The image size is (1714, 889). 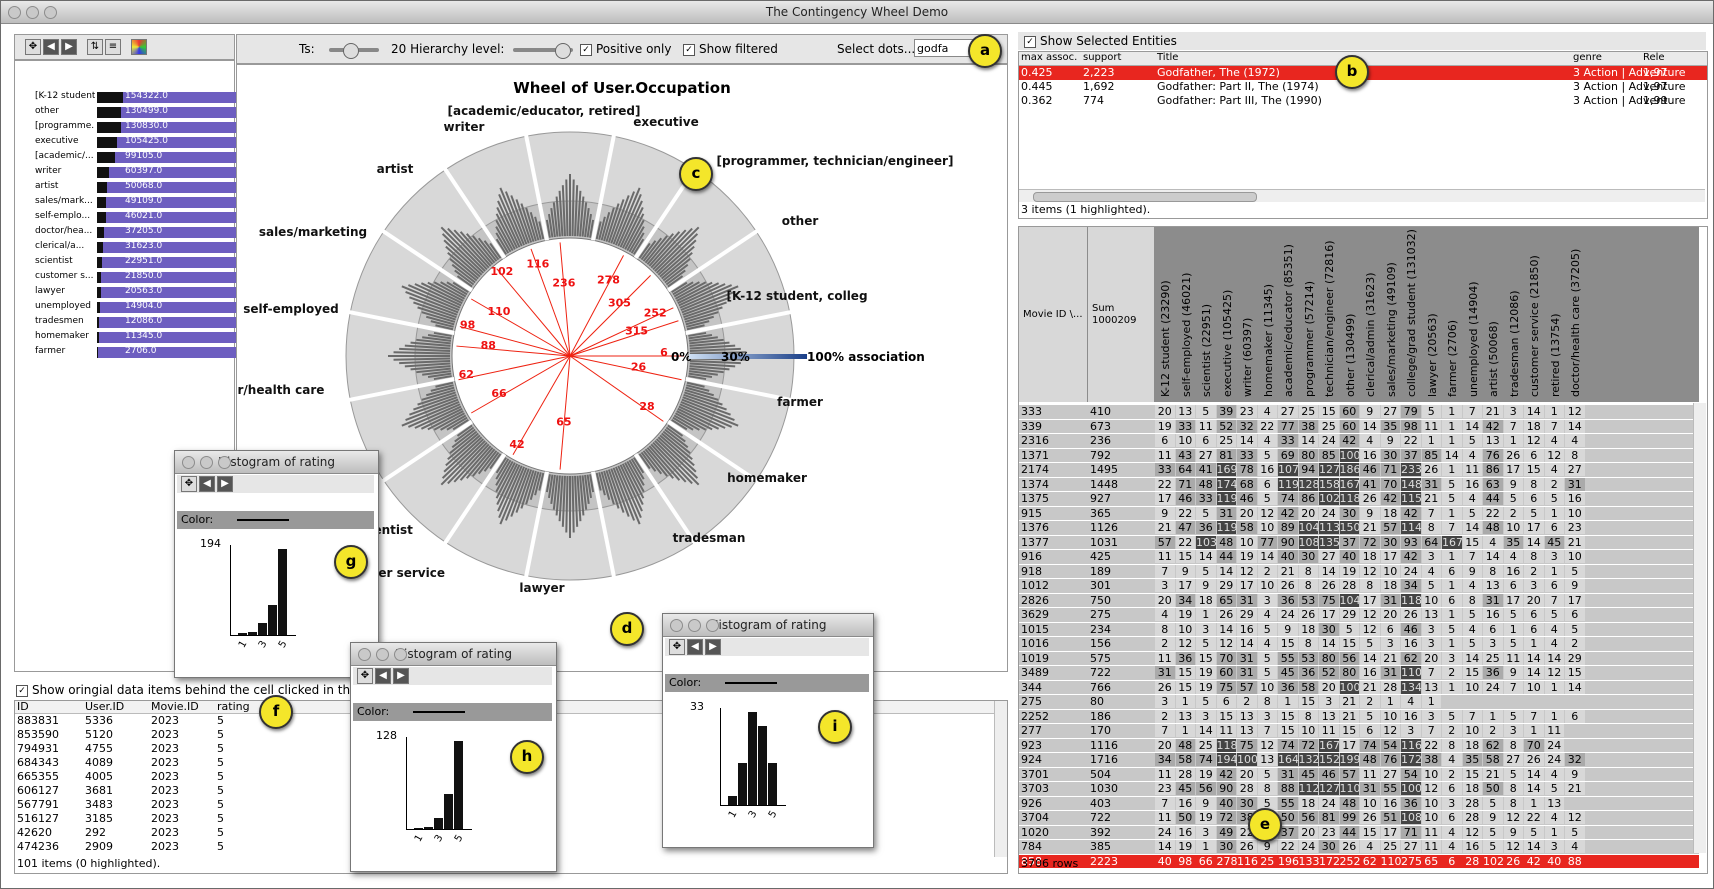 What do you see at coordinates (1431, 759) in the screenshot?
I see `matrix-cell: 38` at bounding box center [1431, 759].